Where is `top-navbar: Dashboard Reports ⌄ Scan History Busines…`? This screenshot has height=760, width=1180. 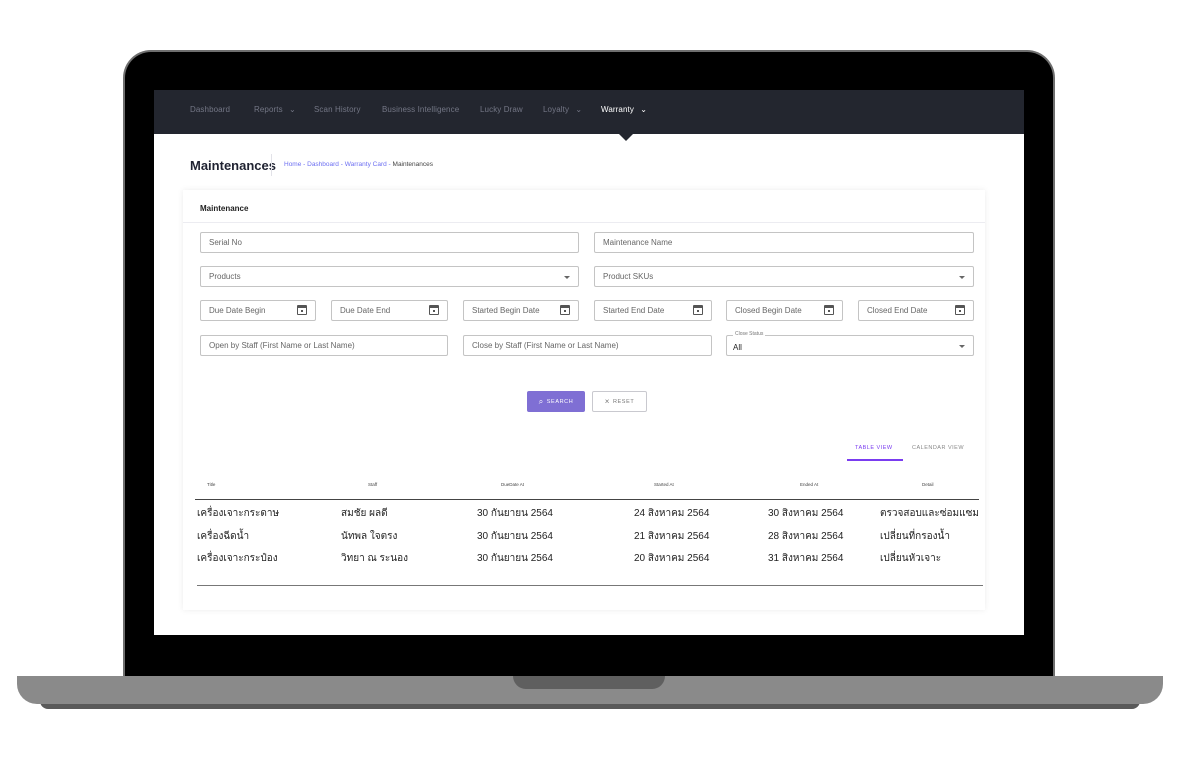
top-navbar: Dashboard Reports ⌄ Scan History Busines… is located at coordinates (589, 112).